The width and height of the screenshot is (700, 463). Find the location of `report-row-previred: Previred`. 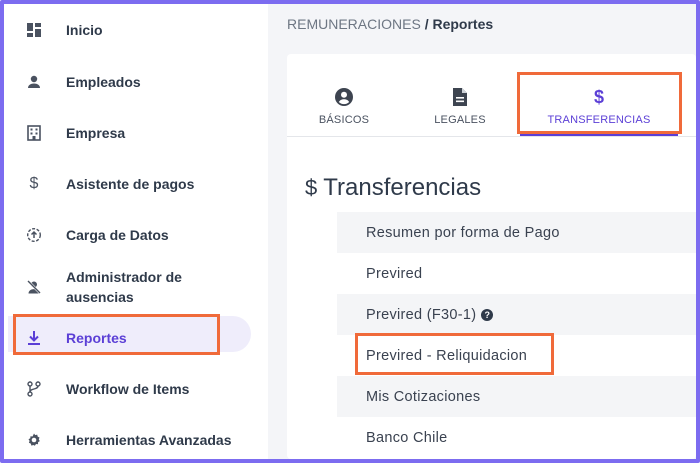

report-row-previred: Previred is located at coordinates (516, 273).